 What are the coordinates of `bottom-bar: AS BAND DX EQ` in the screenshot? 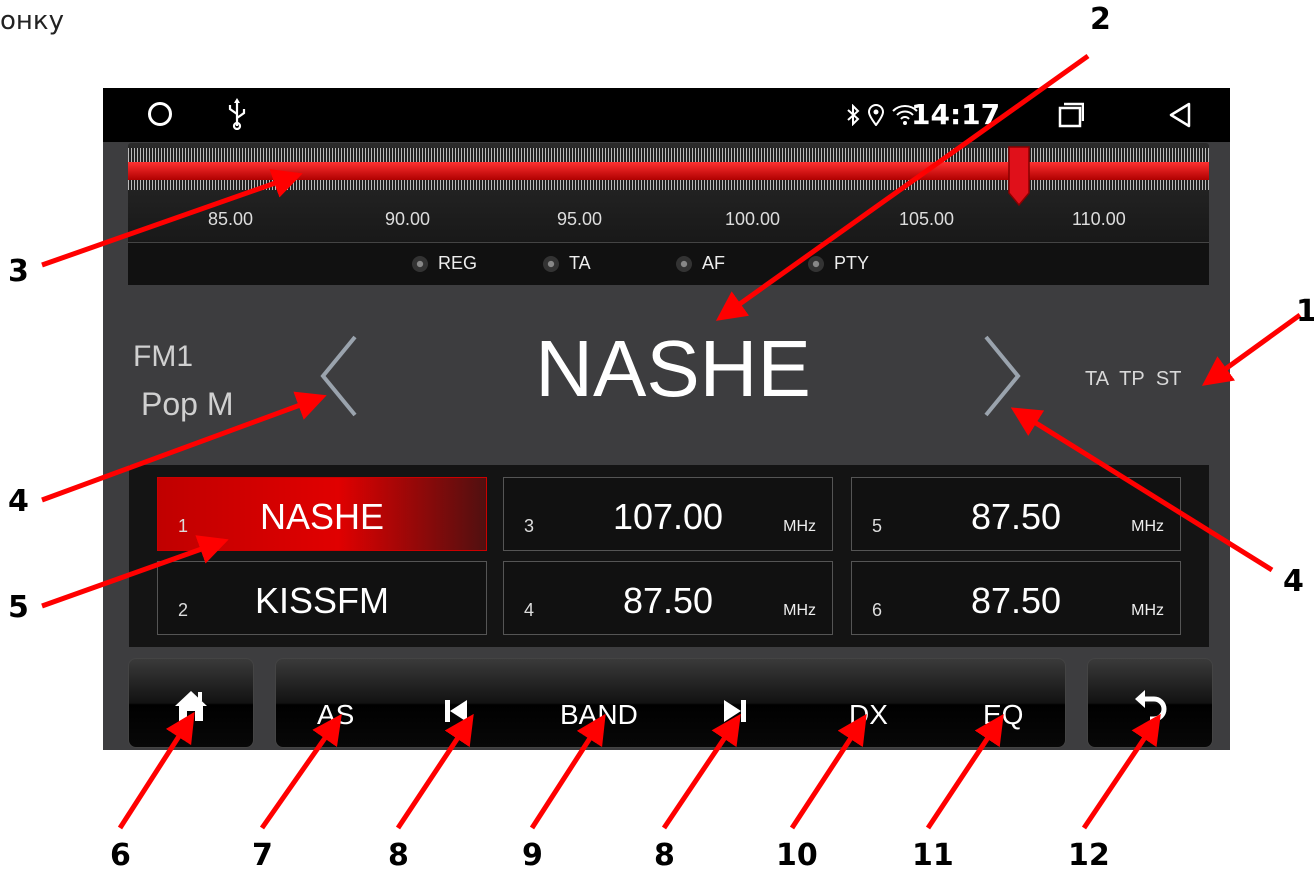 It's located at (666, 699).